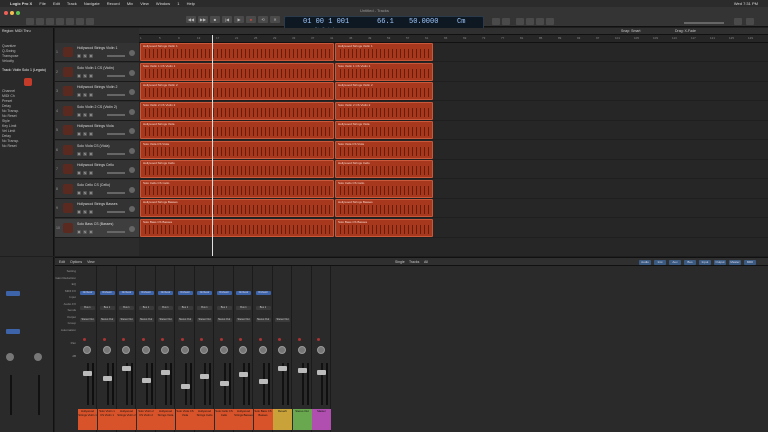 Image resolution: width=768 pixels, height=432 pixels. Describe the element at coordinates (263, 419) in the screenshot. I see `strip-name: Solo Bass CS Basses` at that location.